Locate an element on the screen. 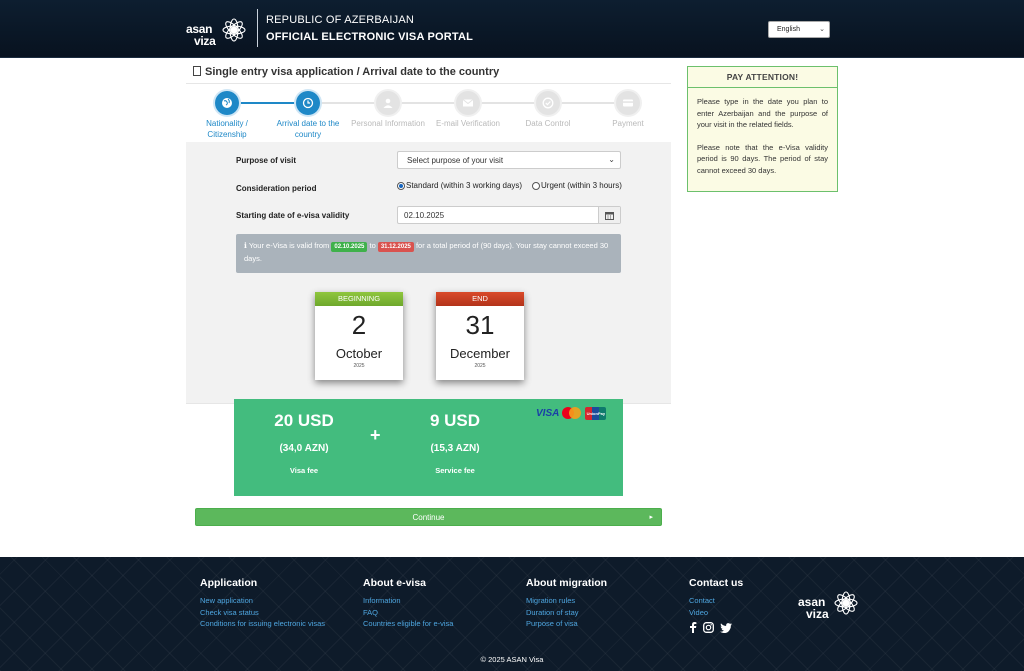  unionpay-logo: UnionPay is located at coordinates (596, 413).